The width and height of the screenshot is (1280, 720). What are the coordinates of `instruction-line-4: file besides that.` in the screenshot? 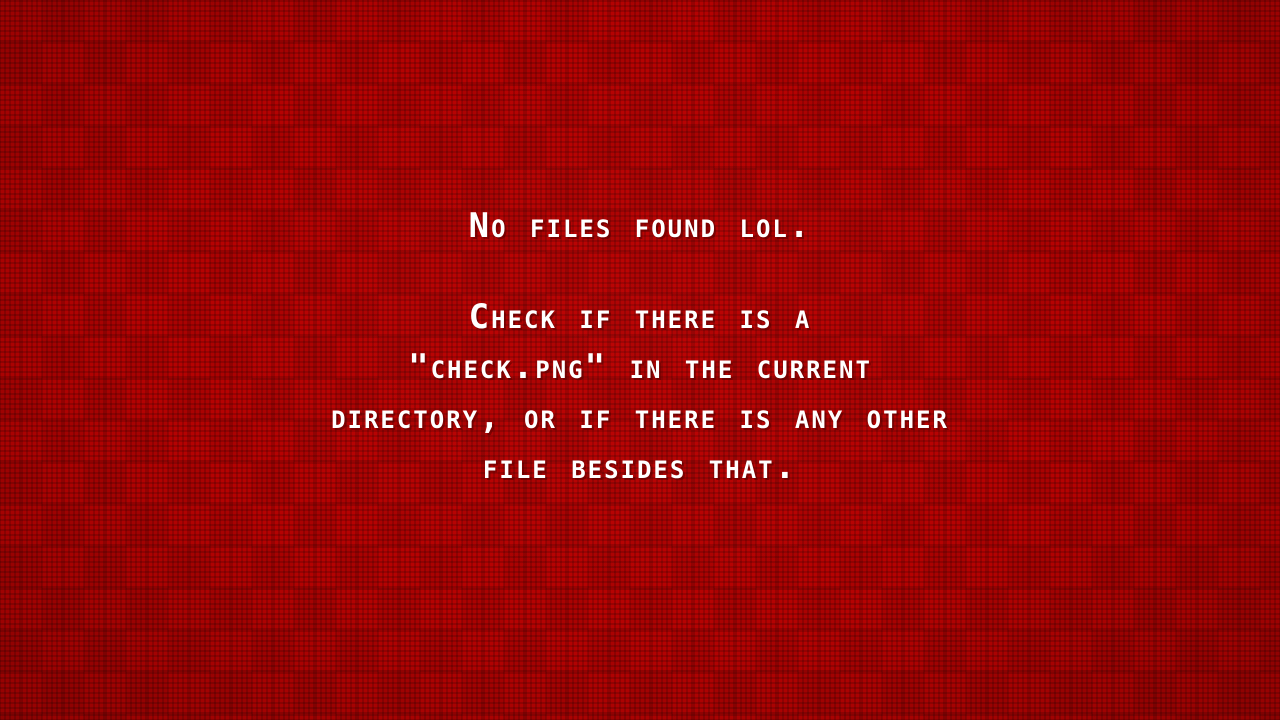 It's located at (640, 467).